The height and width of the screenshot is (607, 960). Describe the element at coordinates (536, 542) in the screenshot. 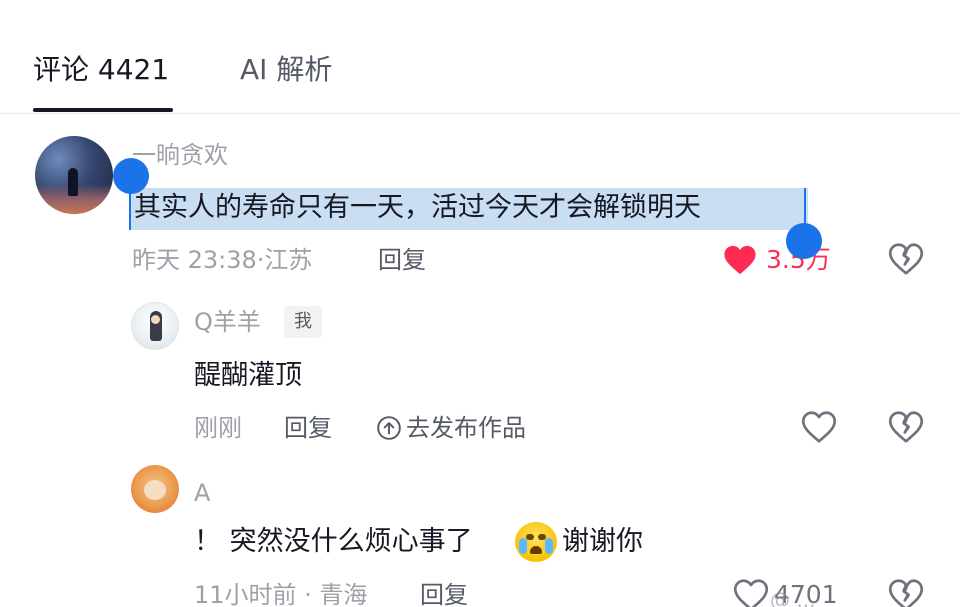

I see `crying-face-emoji-icon` at that location.